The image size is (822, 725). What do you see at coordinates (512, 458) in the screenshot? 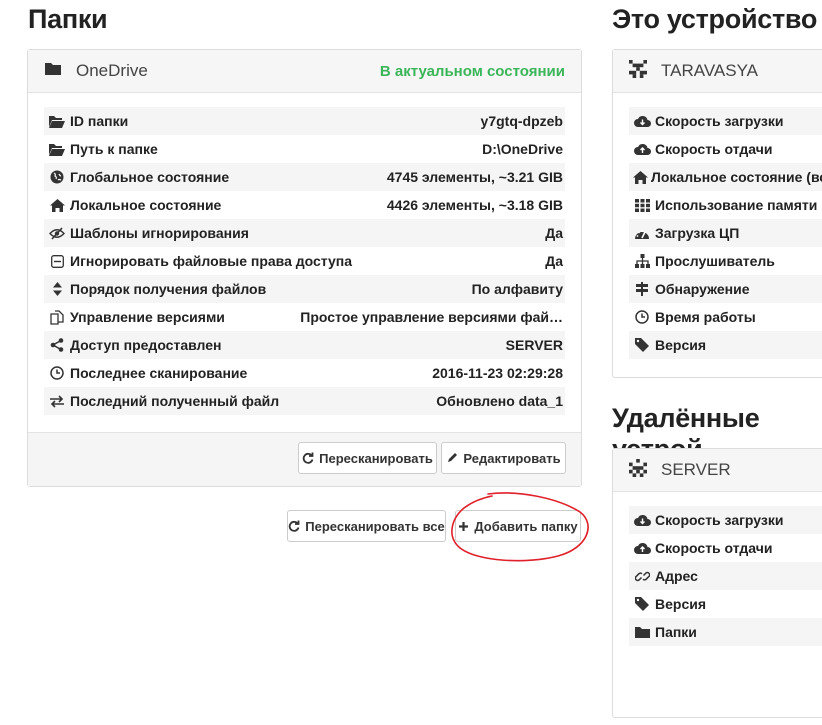
I see `edit-label: Редактировать` at bounding box center [512, 458].